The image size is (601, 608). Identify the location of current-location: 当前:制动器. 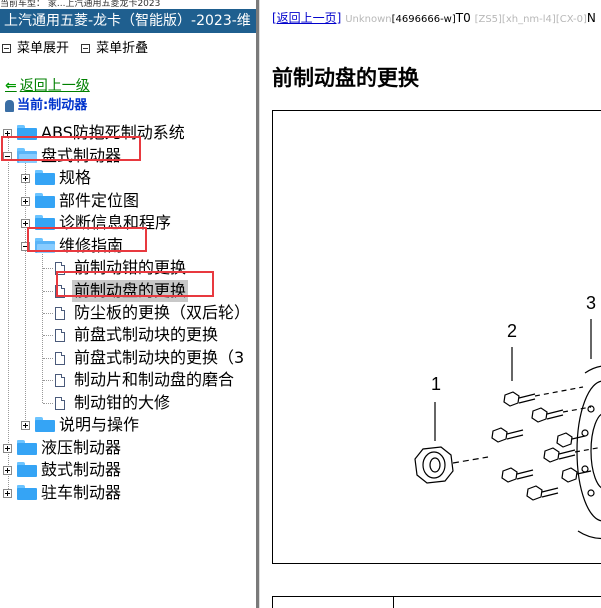
(46, 103).